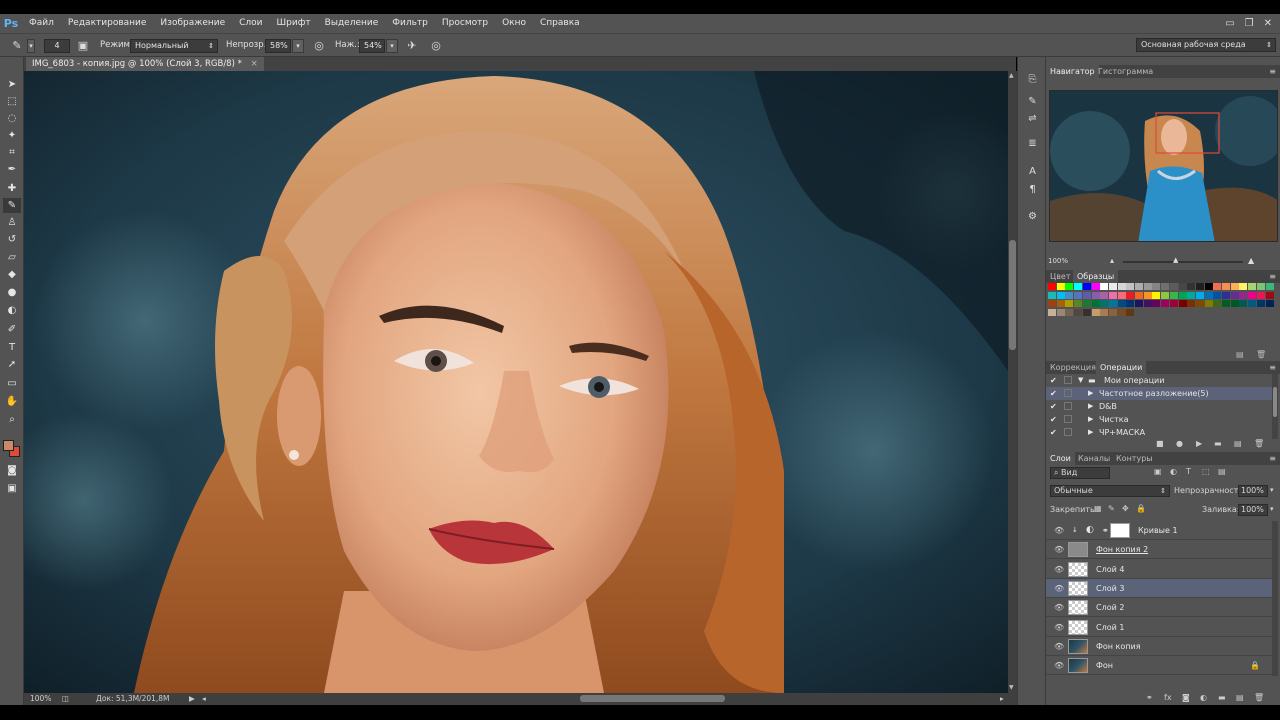 This screenshot has width=1280, height=720. Describe the element at coordinates (1229, 23) in the screenshot. I see `minimize-button: ▭` at that location.